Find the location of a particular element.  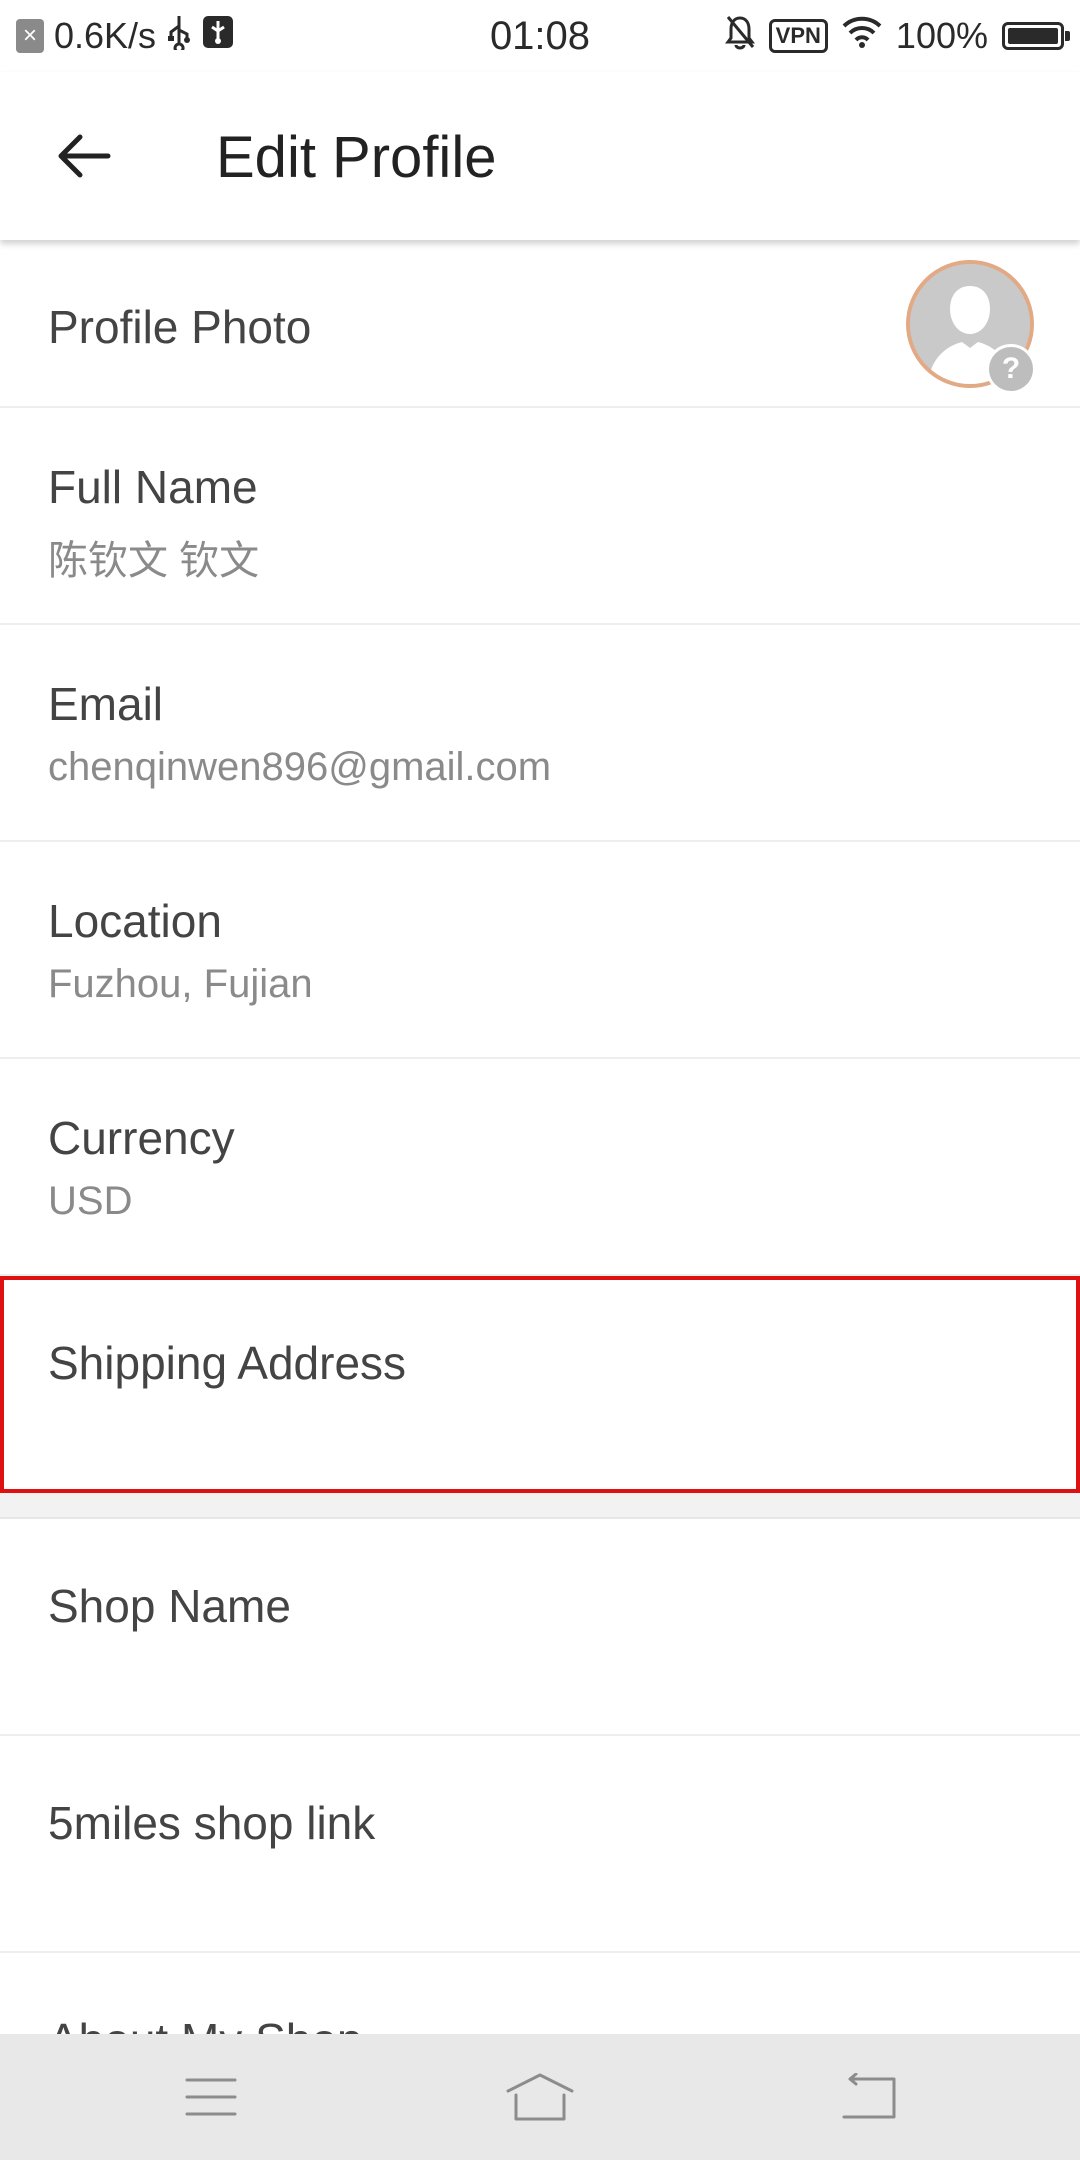

shipping-address-row: Shipping Address is located at coordinates (540, 1384).